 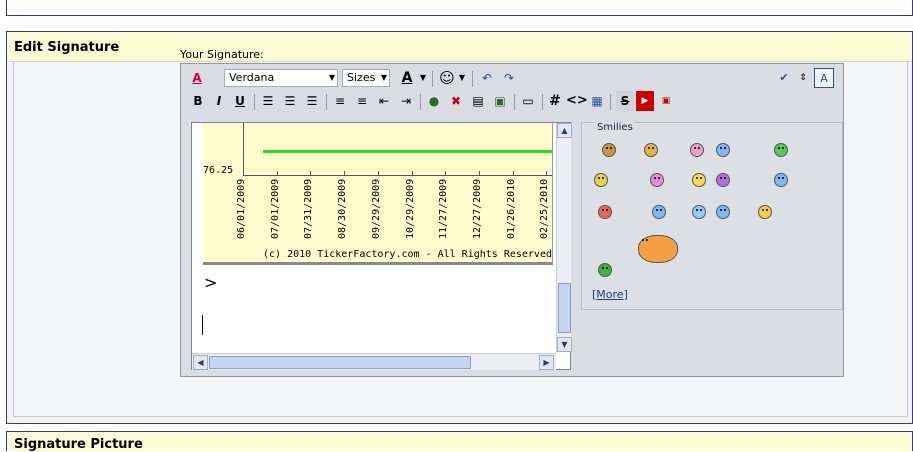 I want to click on align-center-icon: ☰, so click(x=290, y=101).